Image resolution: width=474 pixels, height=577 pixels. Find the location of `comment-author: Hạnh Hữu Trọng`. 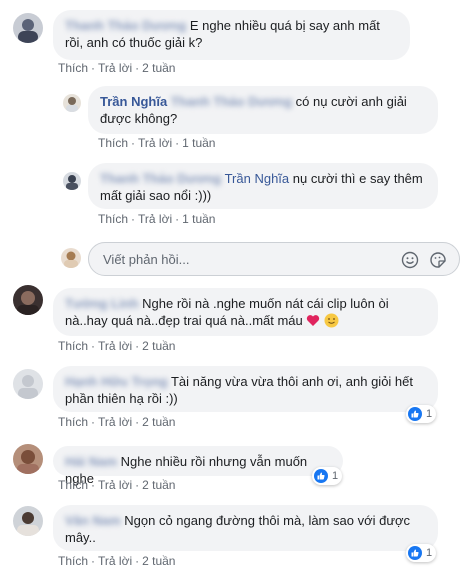

comment-author: Hạnh Hữu Trọng is located at coordinates (116, 381).